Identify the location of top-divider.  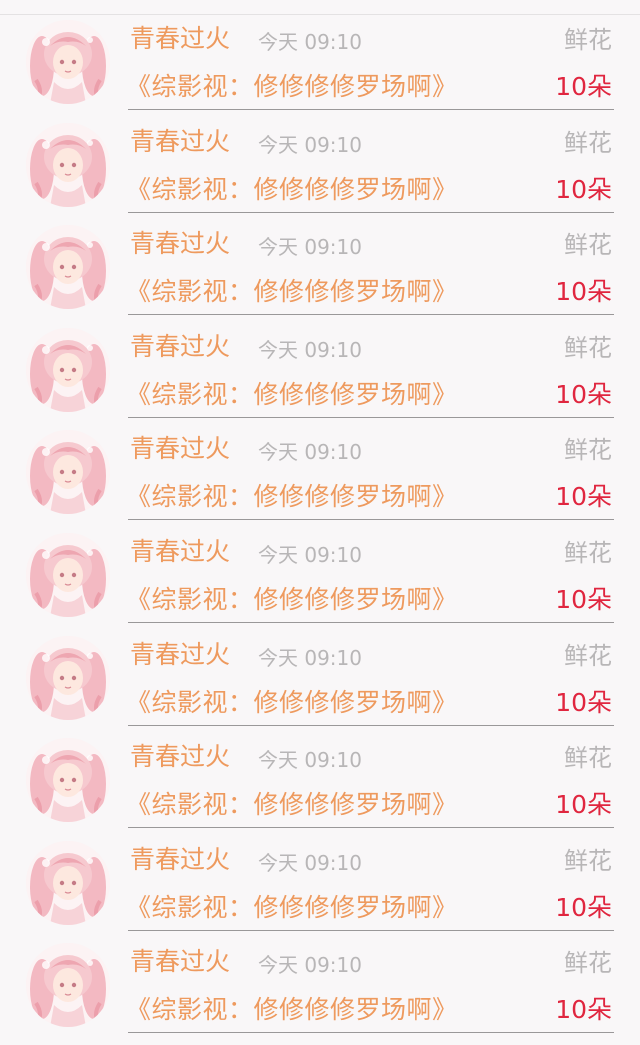
(320, 14).